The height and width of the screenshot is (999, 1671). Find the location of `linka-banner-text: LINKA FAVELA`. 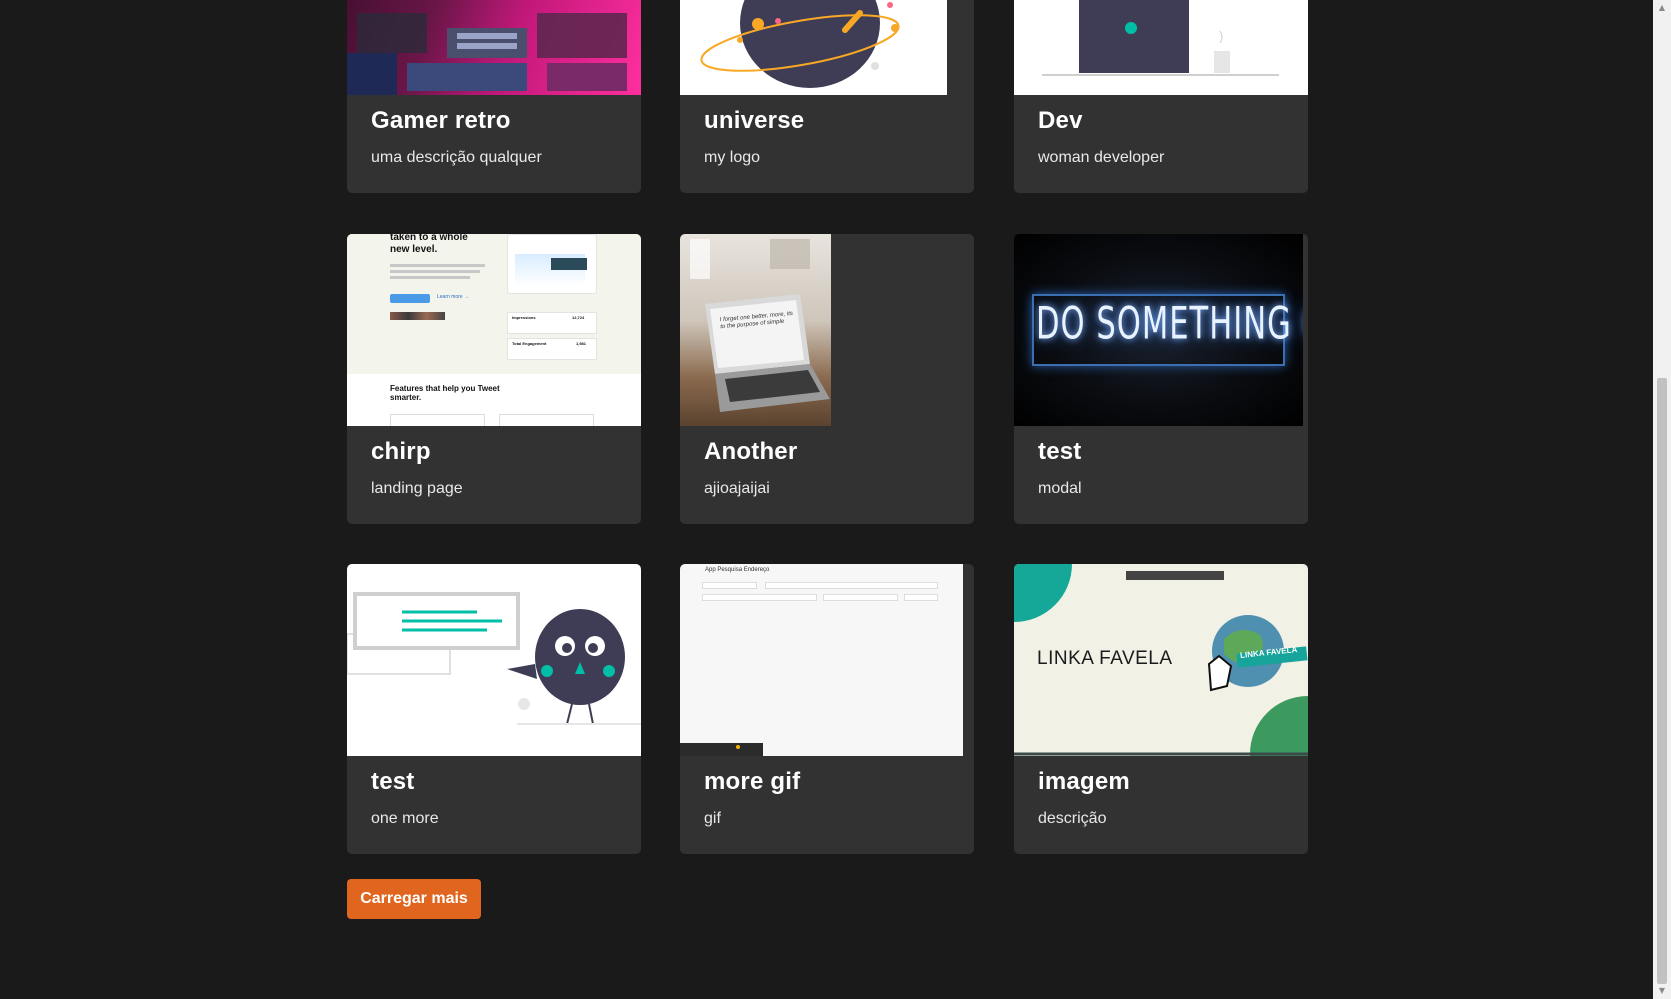

linka-banner-text: LINKA FAVELA is located at coordinates (1105, 658).